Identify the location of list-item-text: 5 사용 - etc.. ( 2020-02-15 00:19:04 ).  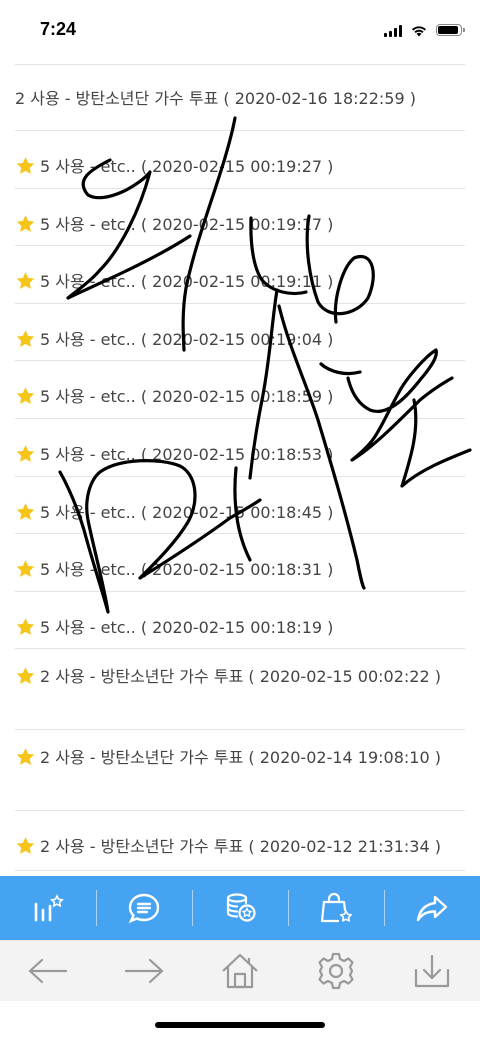
(187, 339).